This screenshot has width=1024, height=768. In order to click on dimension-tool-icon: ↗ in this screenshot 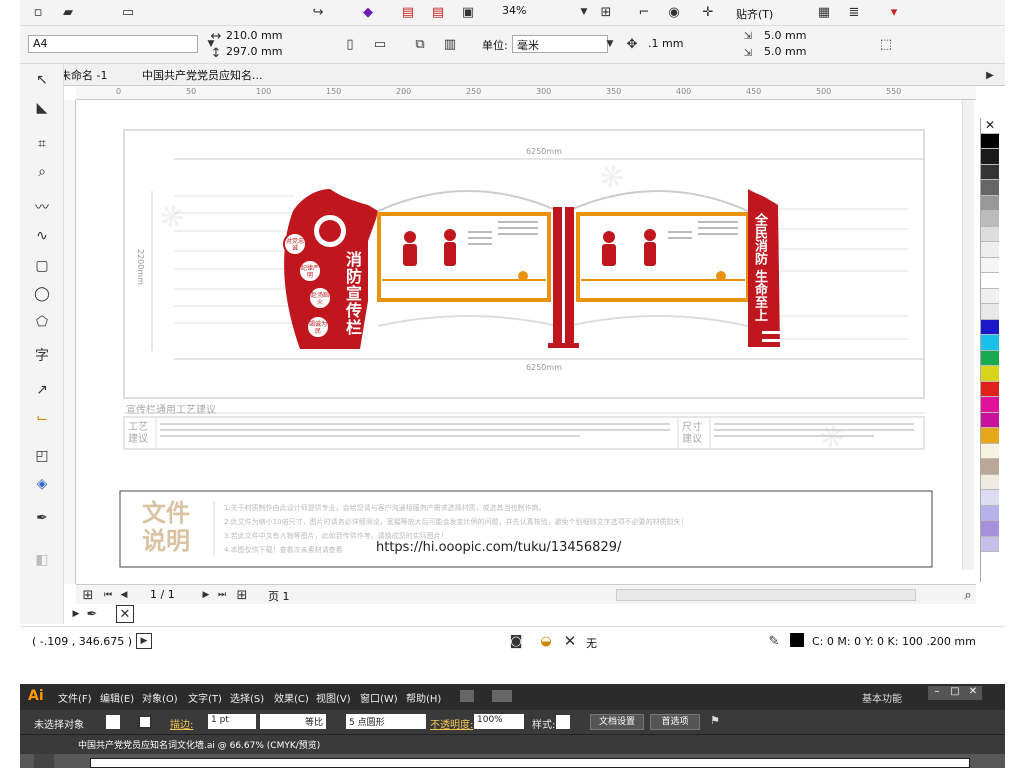, I will do `click(42, 390)`.